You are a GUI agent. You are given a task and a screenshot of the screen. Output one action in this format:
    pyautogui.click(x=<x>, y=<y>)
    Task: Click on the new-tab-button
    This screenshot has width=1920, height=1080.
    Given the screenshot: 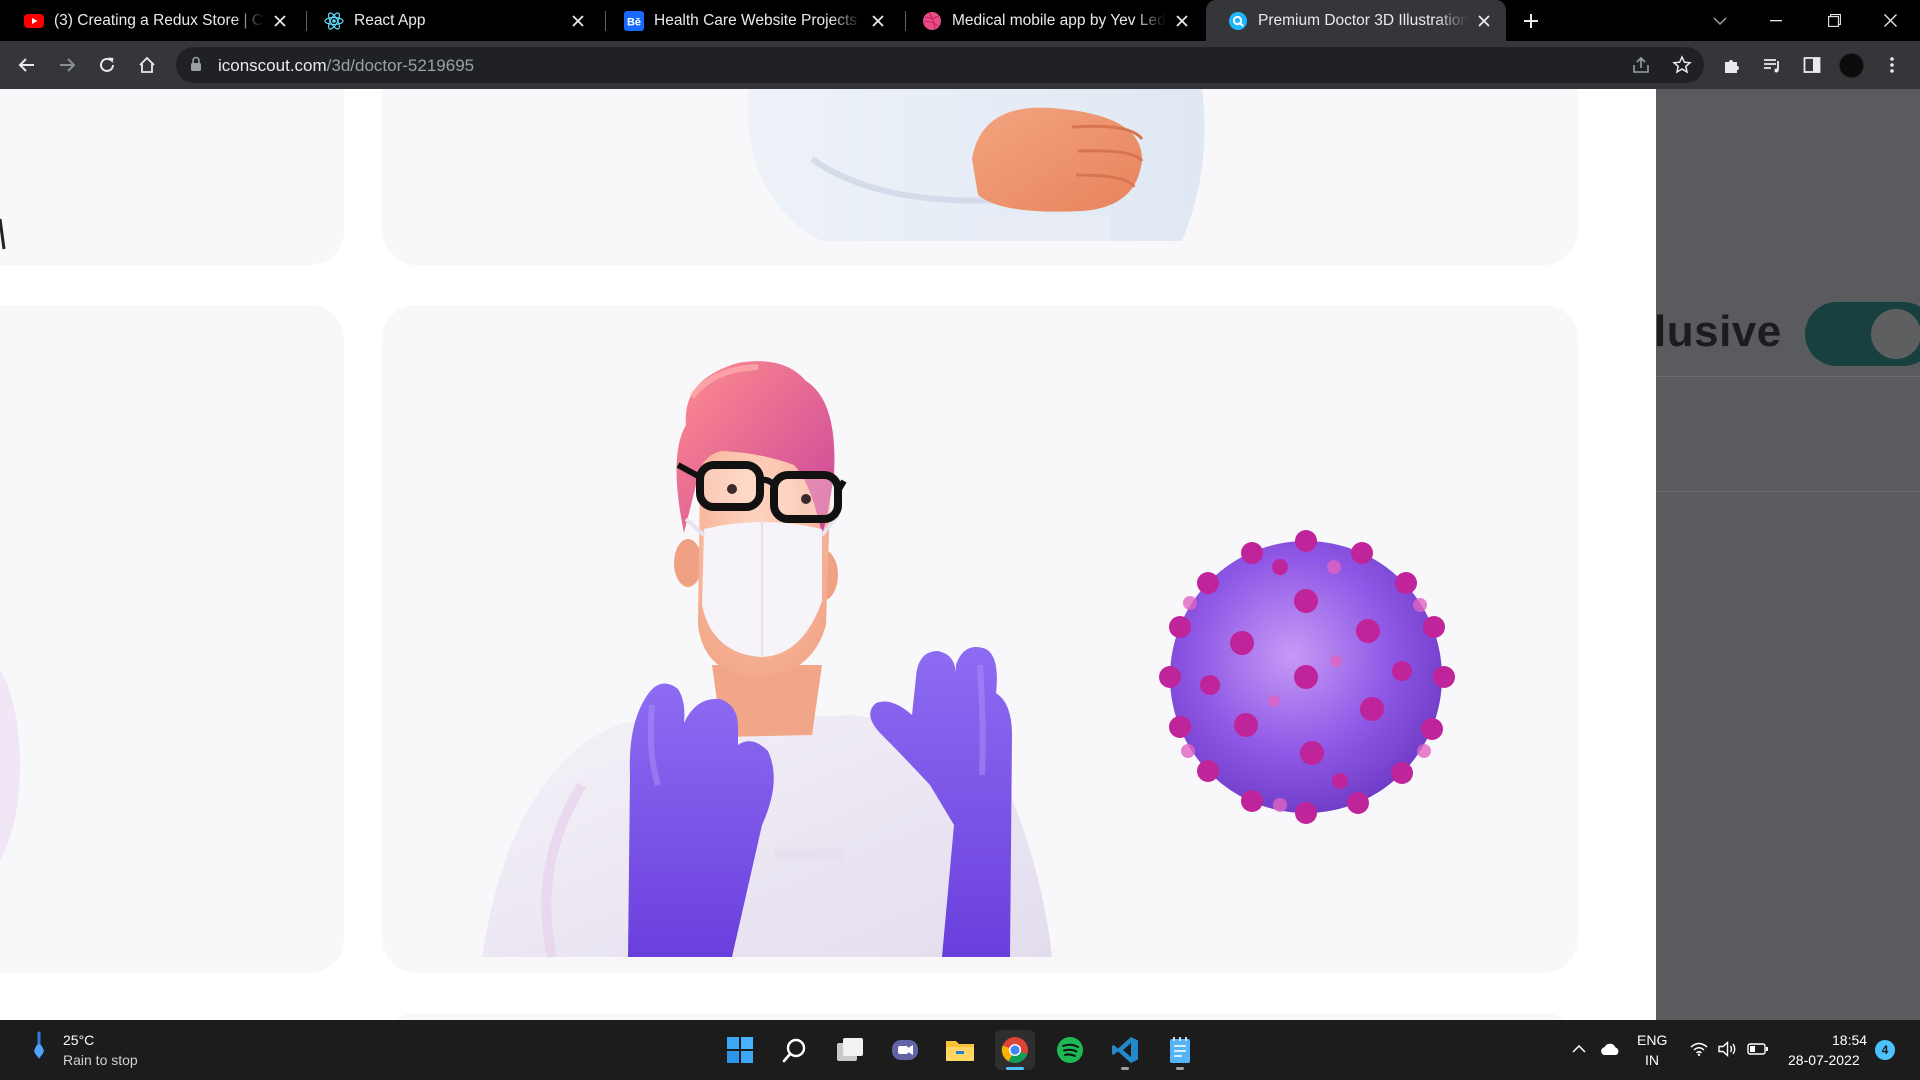 What is the action you would take?
    pyautogui.click(x=1531, y=21)
    